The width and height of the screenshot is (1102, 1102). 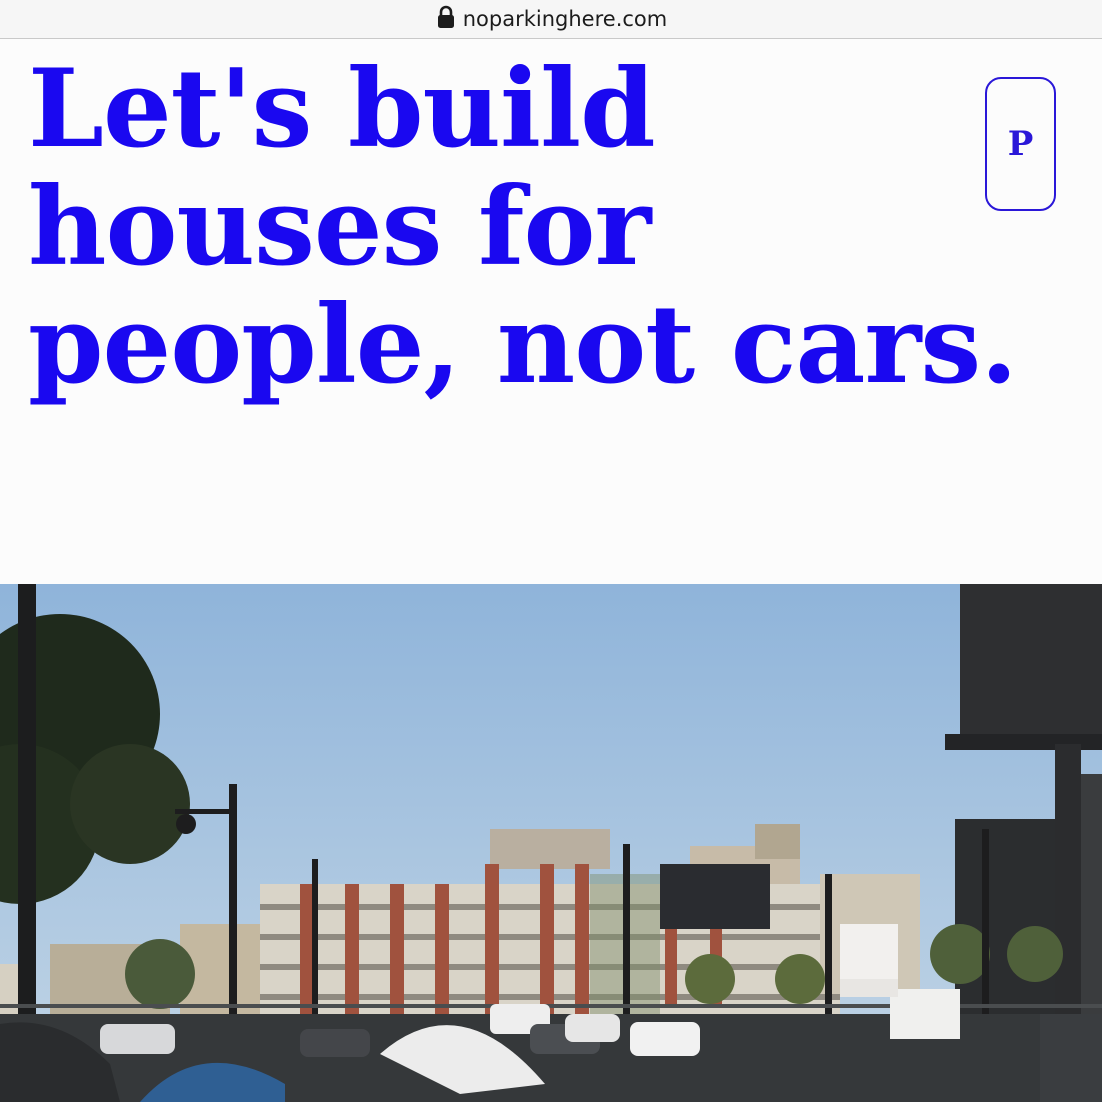 I want to click on headline-line-2: houses for, so click(x=339, y=227).